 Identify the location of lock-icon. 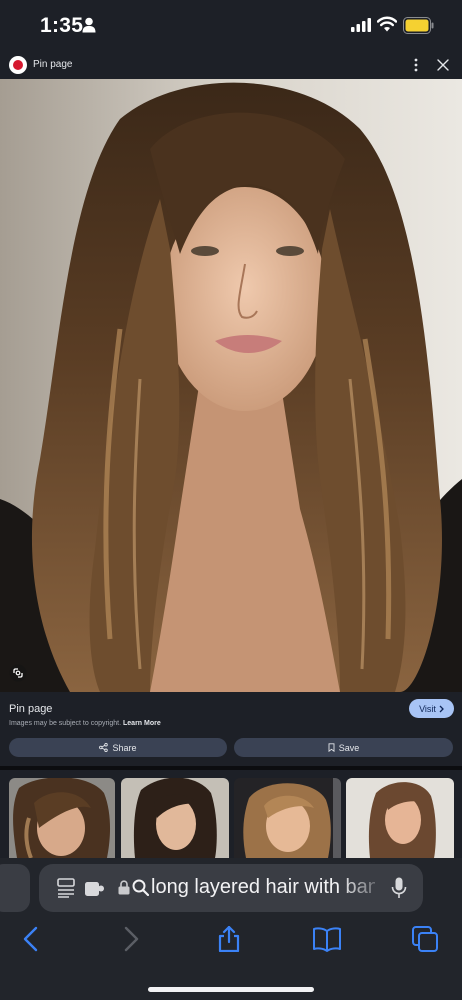
(124, 887).